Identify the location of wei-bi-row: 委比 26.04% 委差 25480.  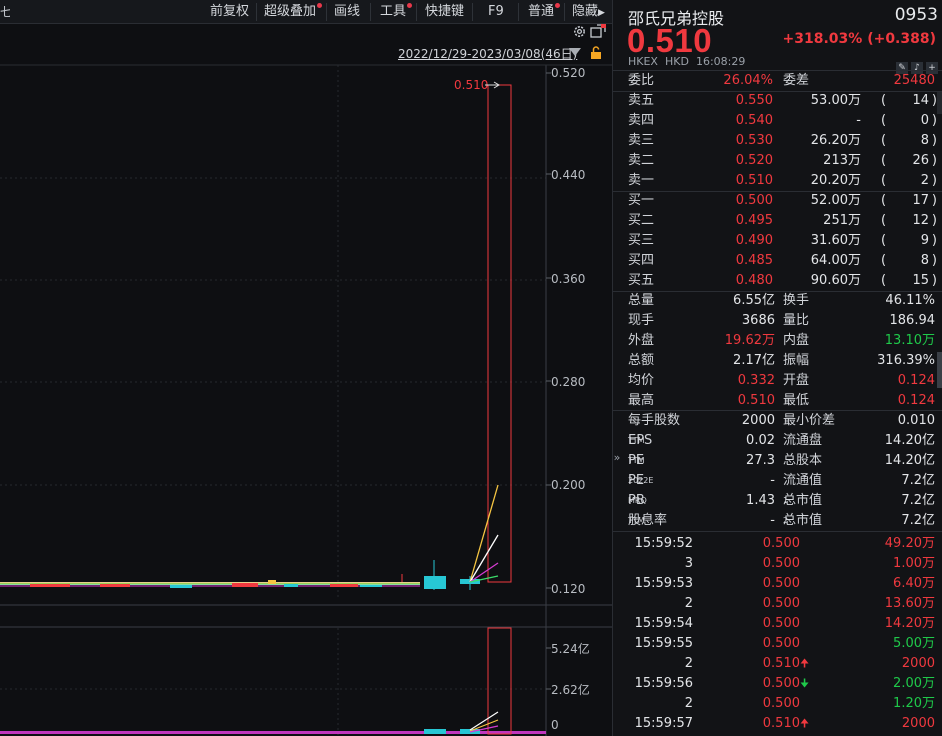
(781, 80).